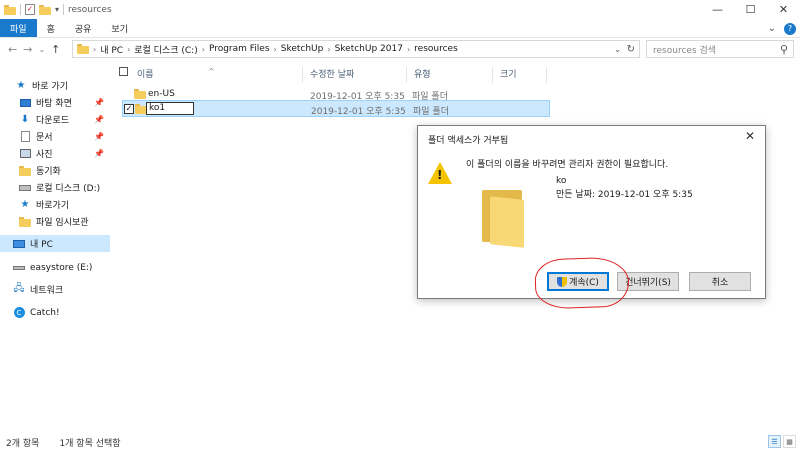 The image size is (800, 452). What do you see at coordinates (400, 28) in the screenshot?
I see `ribbon: 파일 홈 공유 보기 ⌄ ?` at bounding box center [400, 28].